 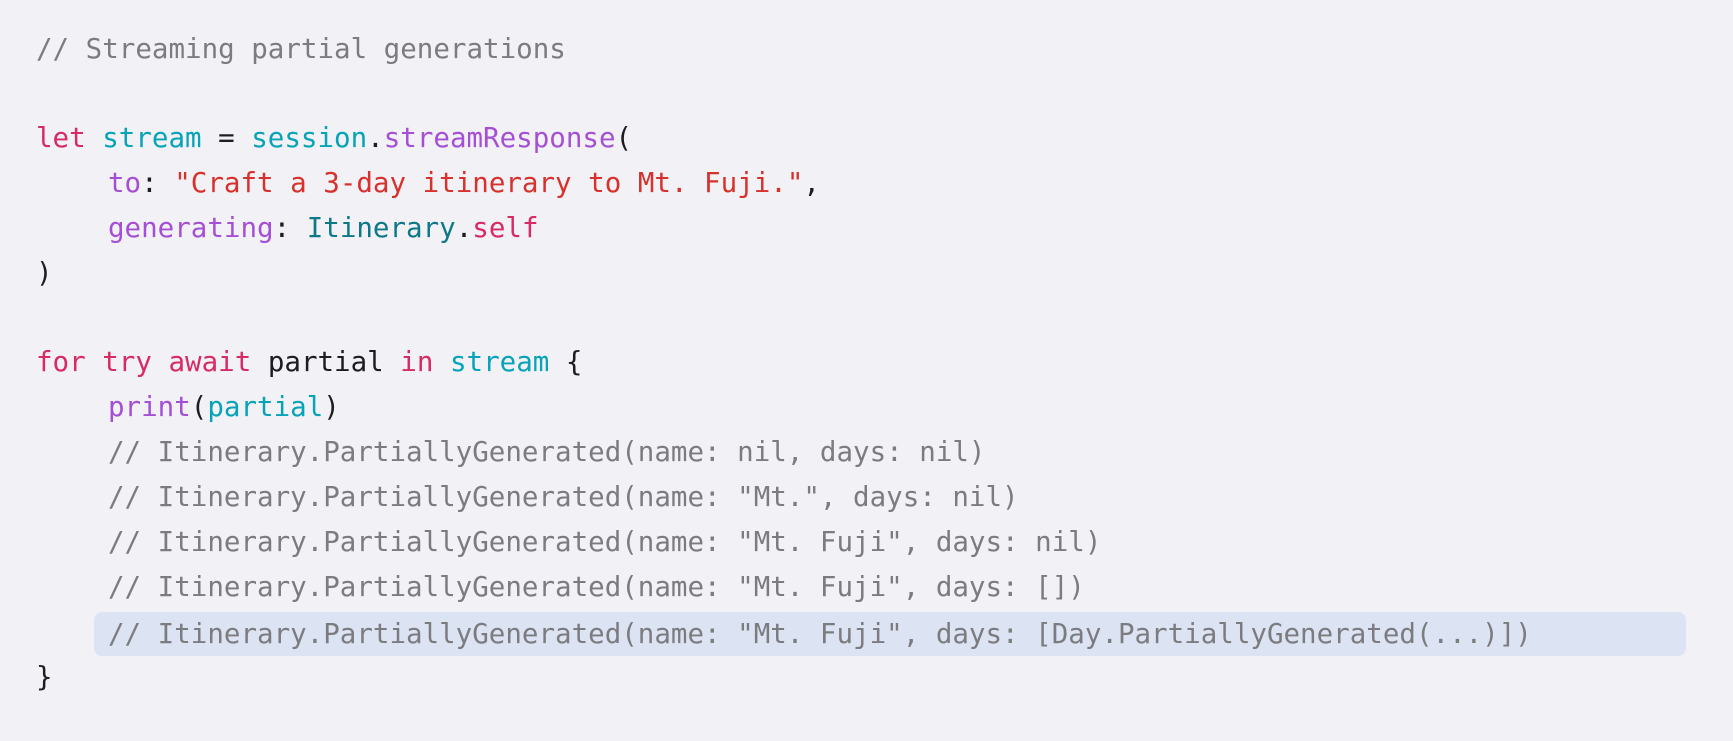 I want to click on argument-label-generating: generating, so click(x=191, y=228).